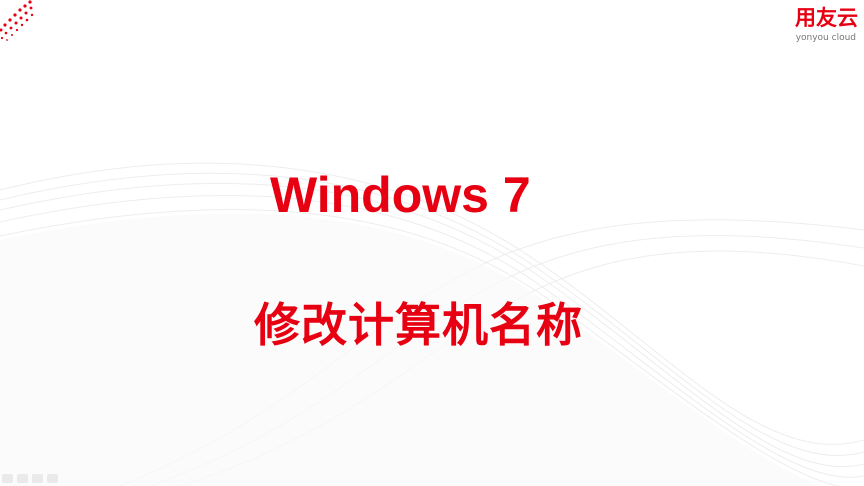  Describe the element at coordinates (22, 478) in the screenshot. I see `pen-icon` at that location.